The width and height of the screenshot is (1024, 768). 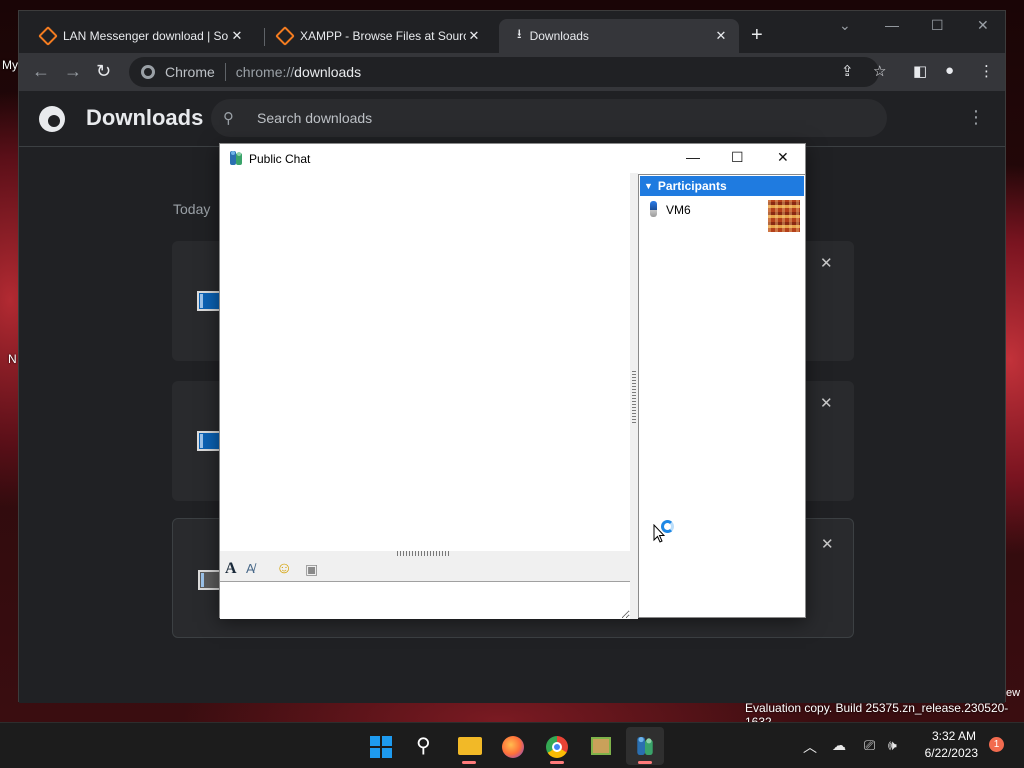 What do you see at coordinates (692, 186) in the screenshot?
I see `participants-header-label: Participants` at bounding box center [692, 186].